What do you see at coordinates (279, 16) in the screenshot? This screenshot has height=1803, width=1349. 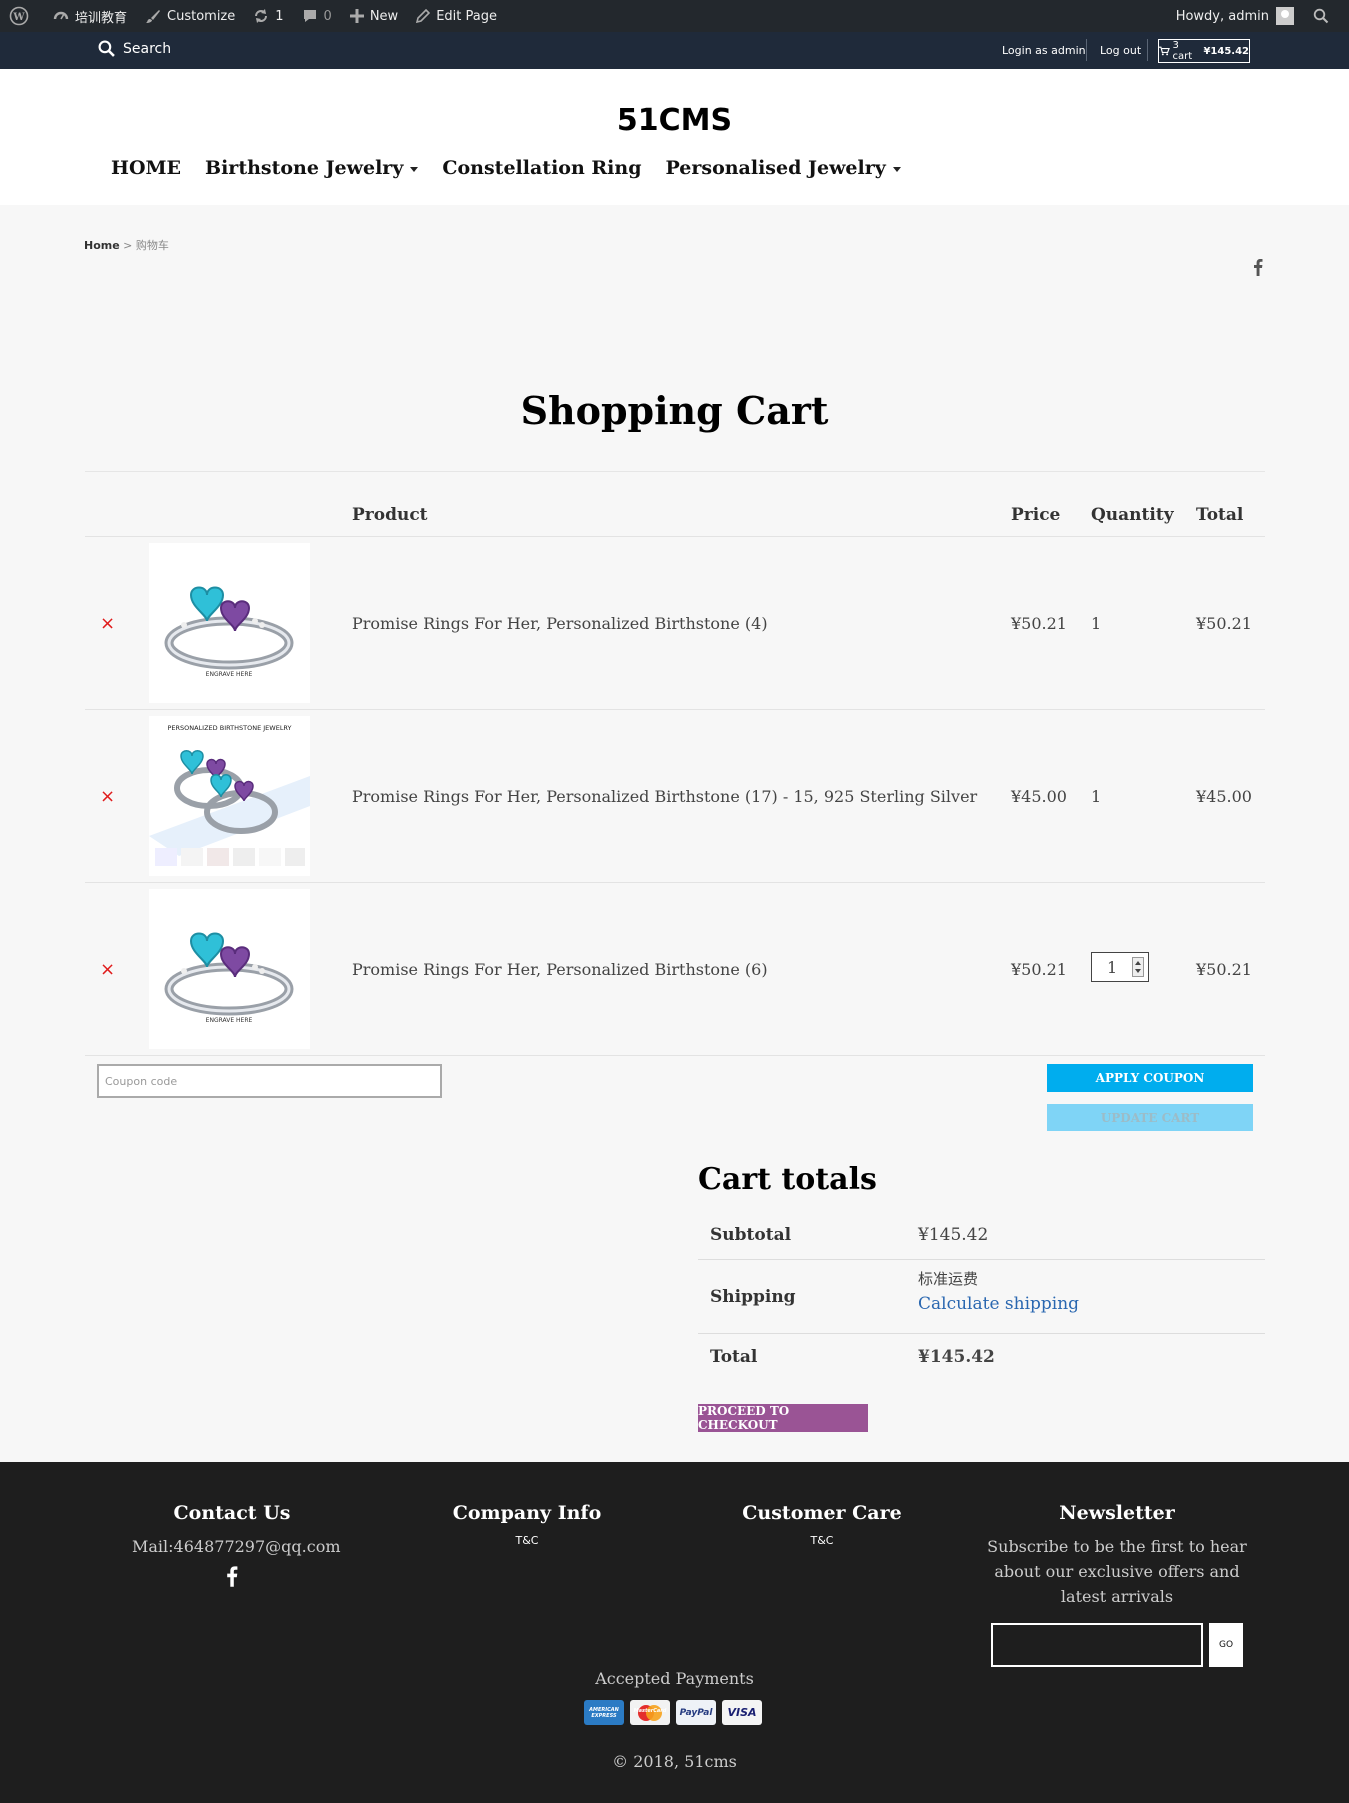 I see `updates-count: 1` at bounding box center [279, 16].